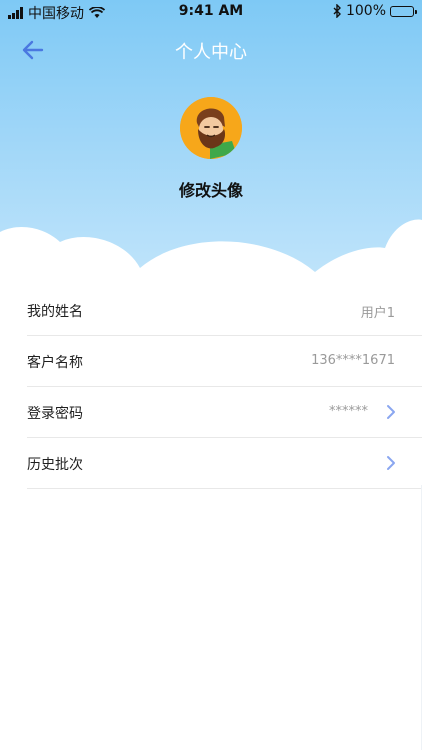 The height and width of the screenshot is (750, 422). I want to click on row-value: ******, so click(348, 411).